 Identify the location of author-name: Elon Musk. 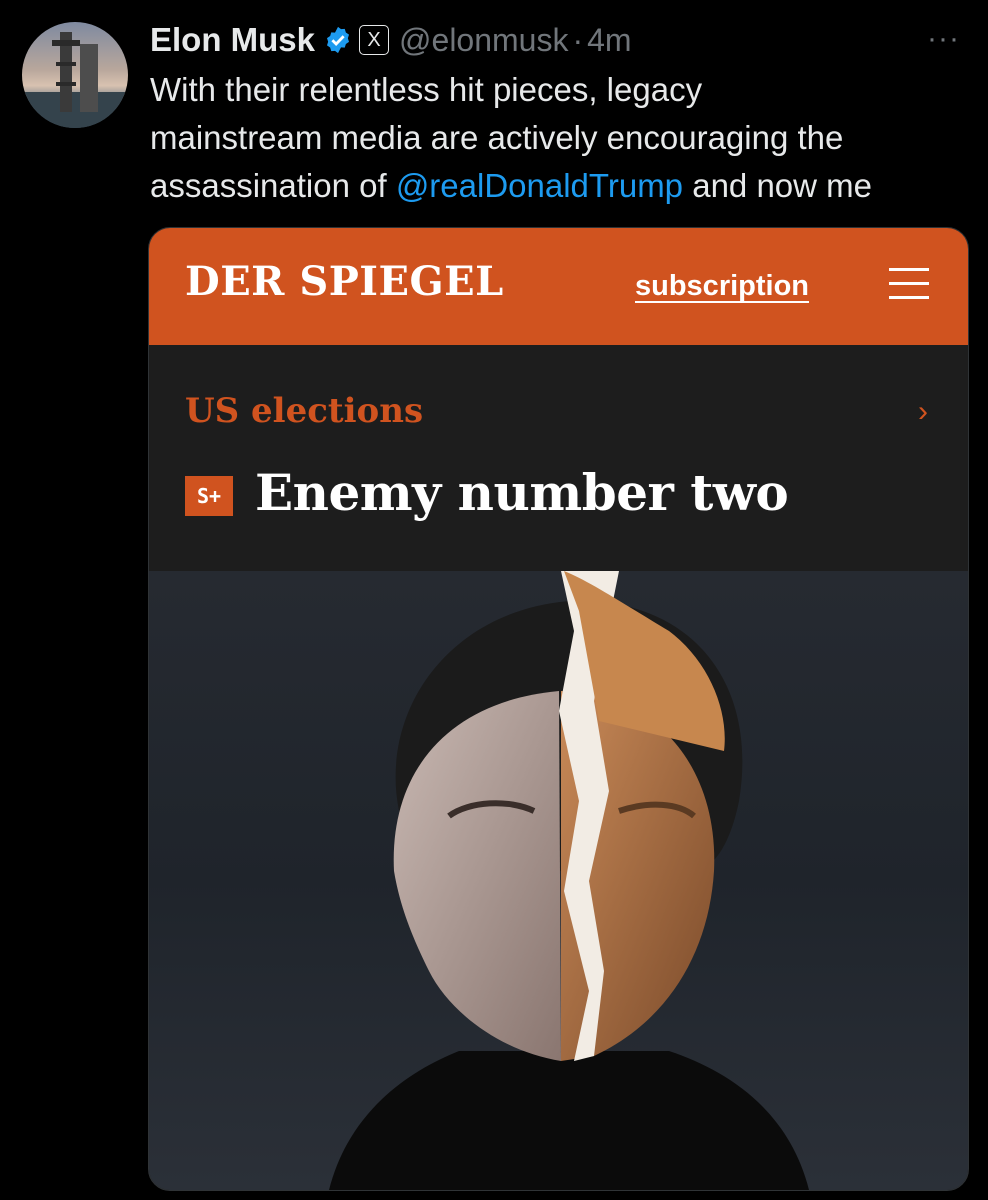
(232, 40).